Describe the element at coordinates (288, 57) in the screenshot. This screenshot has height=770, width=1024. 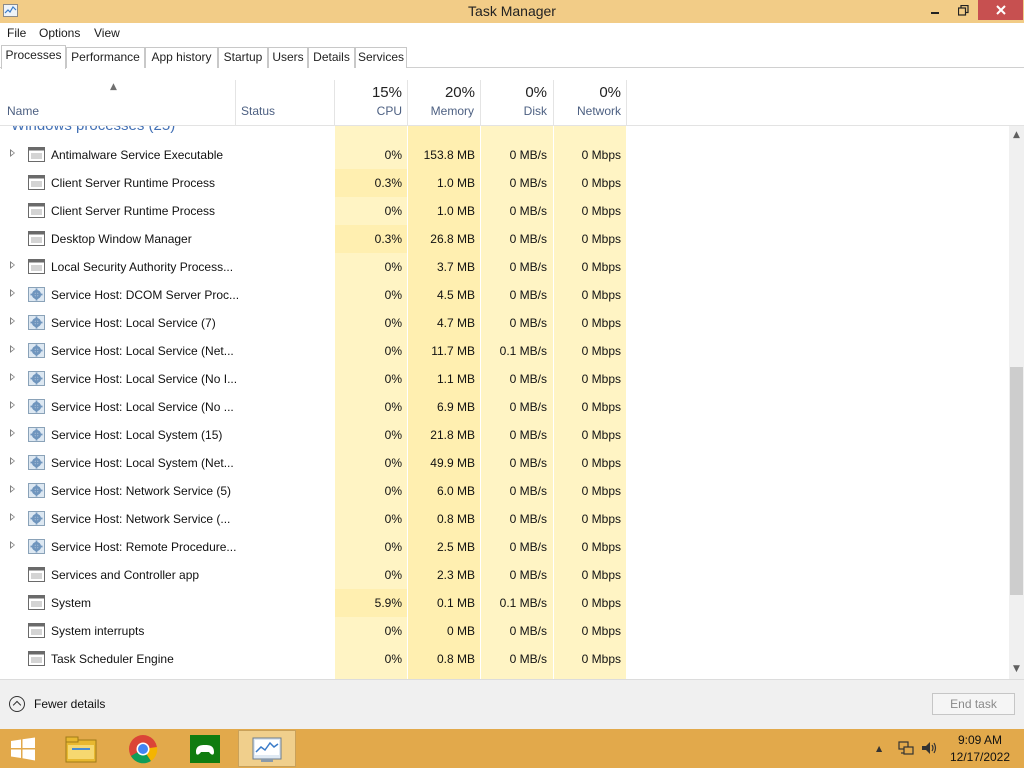
I see `tab-users: Users` at that location.